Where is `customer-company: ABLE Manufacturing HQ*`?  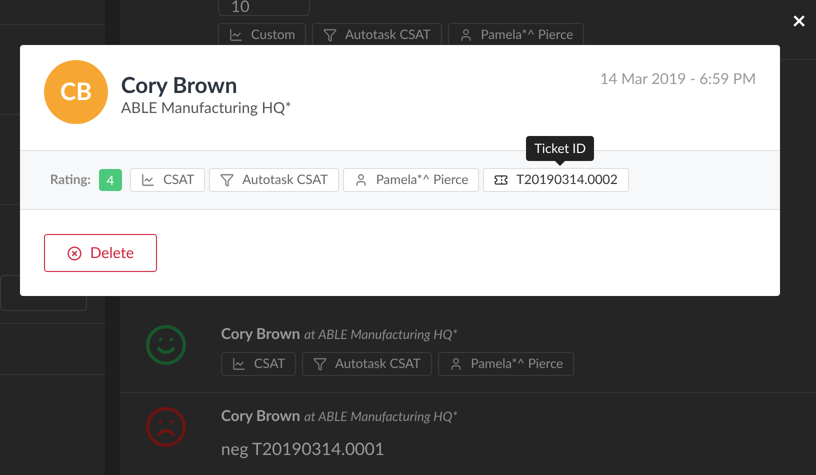 customer-company: ABLE Manufacturing HQ* is located at coordinates (206, 108).